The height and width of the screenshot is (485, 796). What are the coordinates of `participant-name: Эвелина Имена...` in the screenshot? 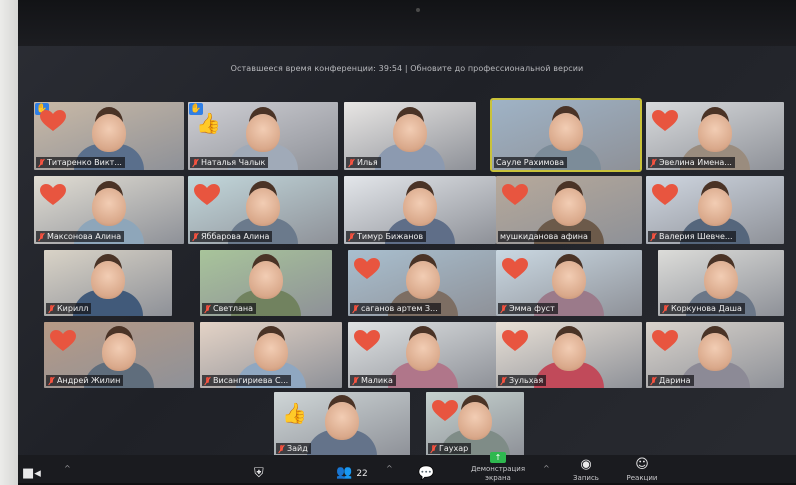 It's located at (695, 162).